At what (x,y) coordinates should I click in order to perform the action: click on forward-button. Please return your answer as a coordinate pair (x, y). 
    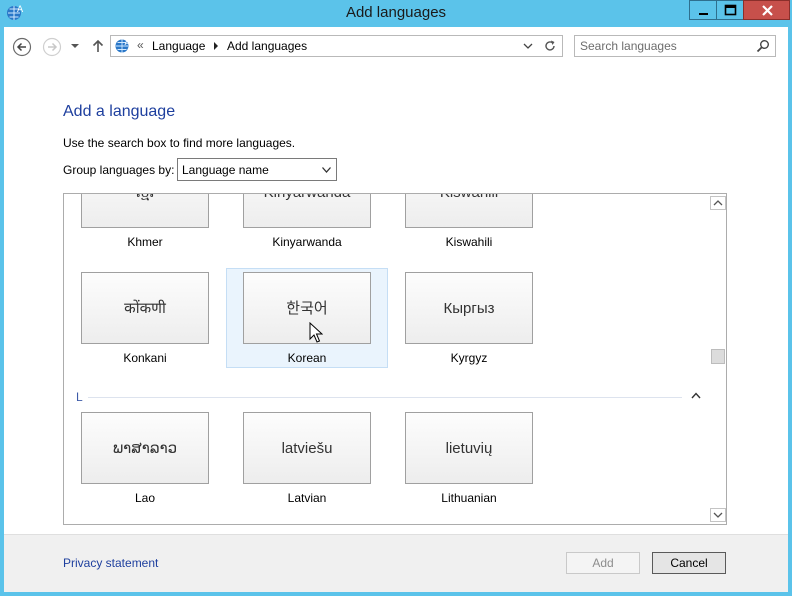
    Looking at the image, I should click on (52, 47).